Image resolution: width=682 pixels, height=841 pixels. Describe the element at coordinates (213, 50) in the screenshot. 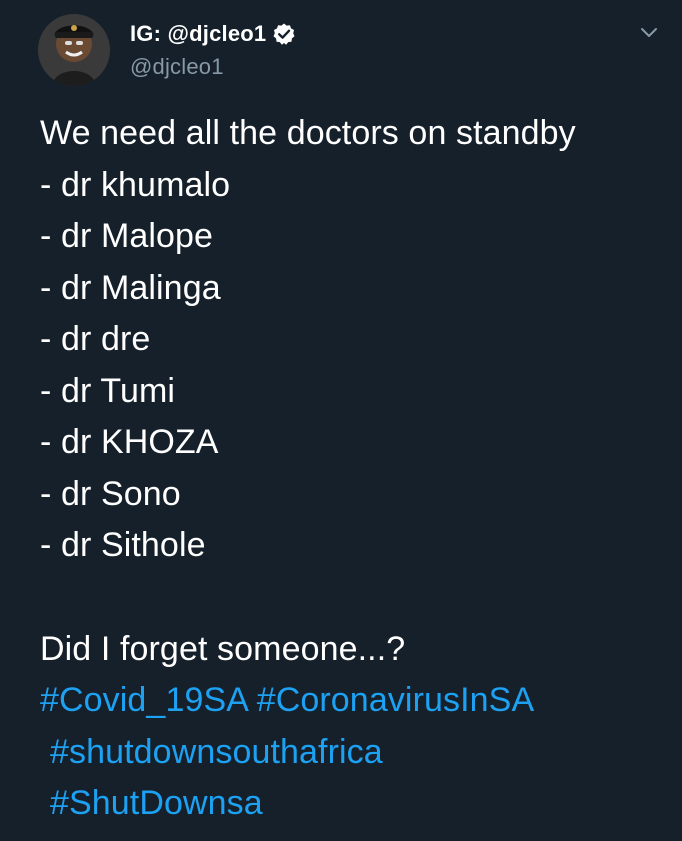

I see `user-block: IG: @djcleo1 @djcleo1` at that location.